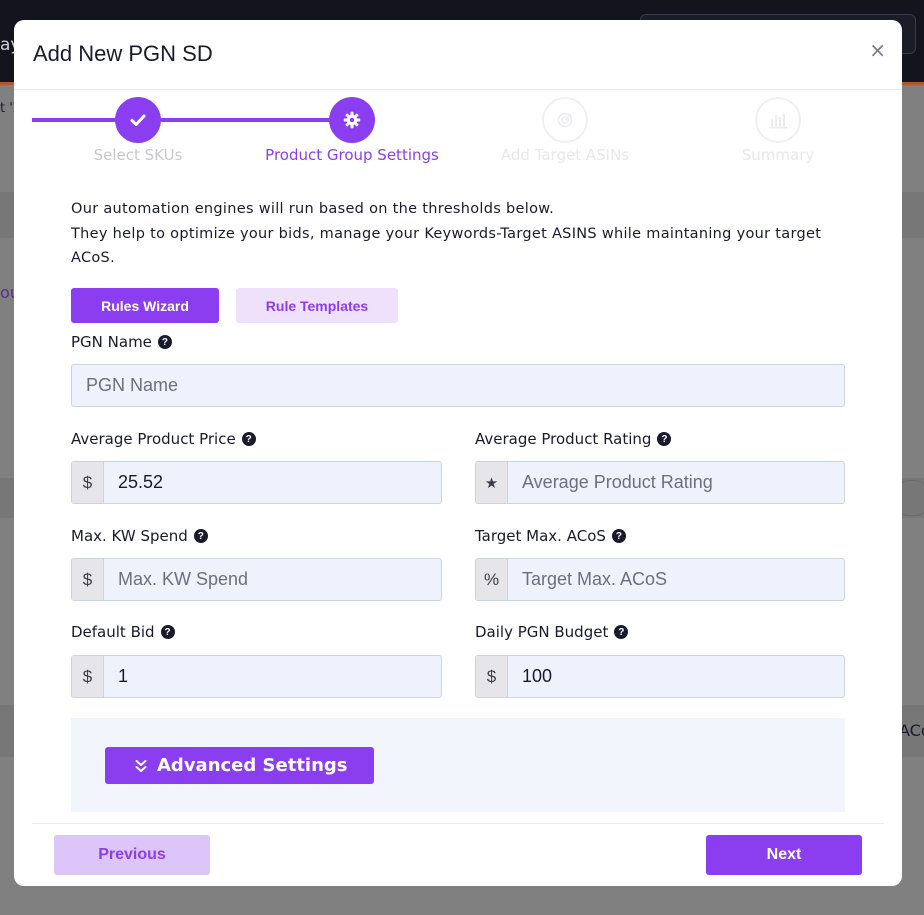 The image size is (924, 915). I want to click on advanced-settings-button: Advanced Settings, so click(239, 765).